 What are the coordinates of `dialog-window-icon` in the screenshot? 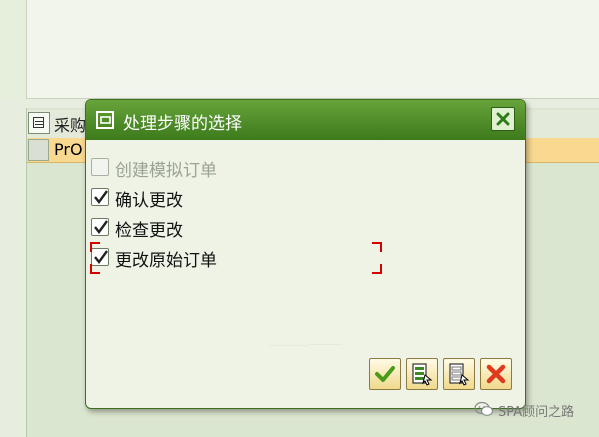 It's located at (105, 120).